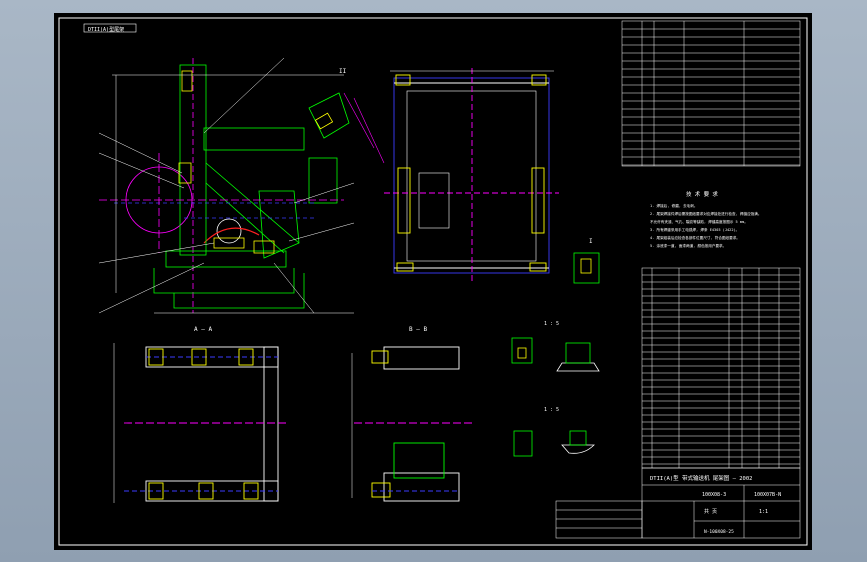 This screenshot has width=867, height=562. What do you see at coordinates (539, 80) in the screenshot?
I see `front-cap-right` at bounding box center [539, 80].